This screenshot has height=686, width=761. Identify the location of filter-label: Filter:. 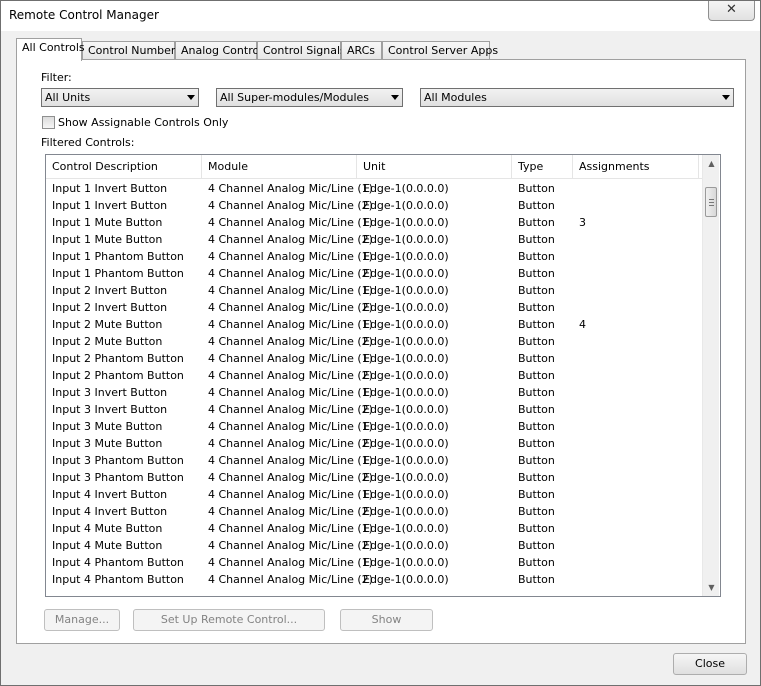
(56, 77).